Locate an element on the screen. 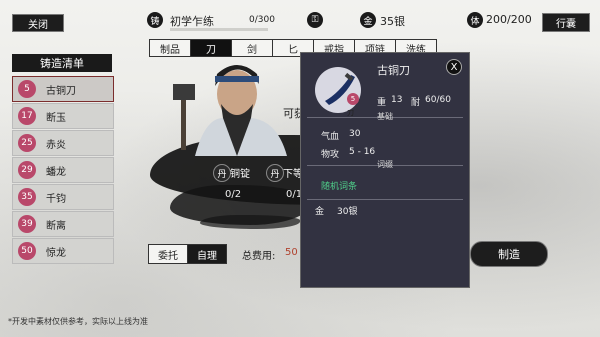 The width and height of the screenshot is (600, 337). ink-brush-stroke is located at coordinates (250, 222).